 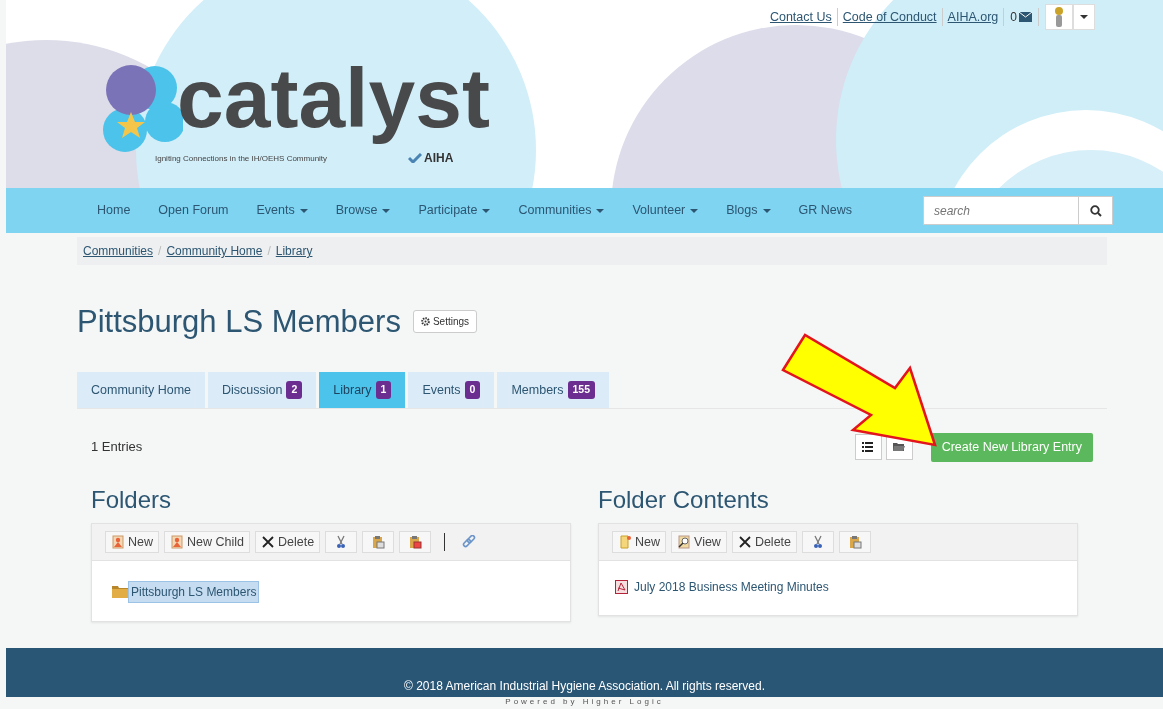 What do you see at coordinates (451, 390) in the screenshot?
I see `tab: Events 0` at bounding box center [451, 390].